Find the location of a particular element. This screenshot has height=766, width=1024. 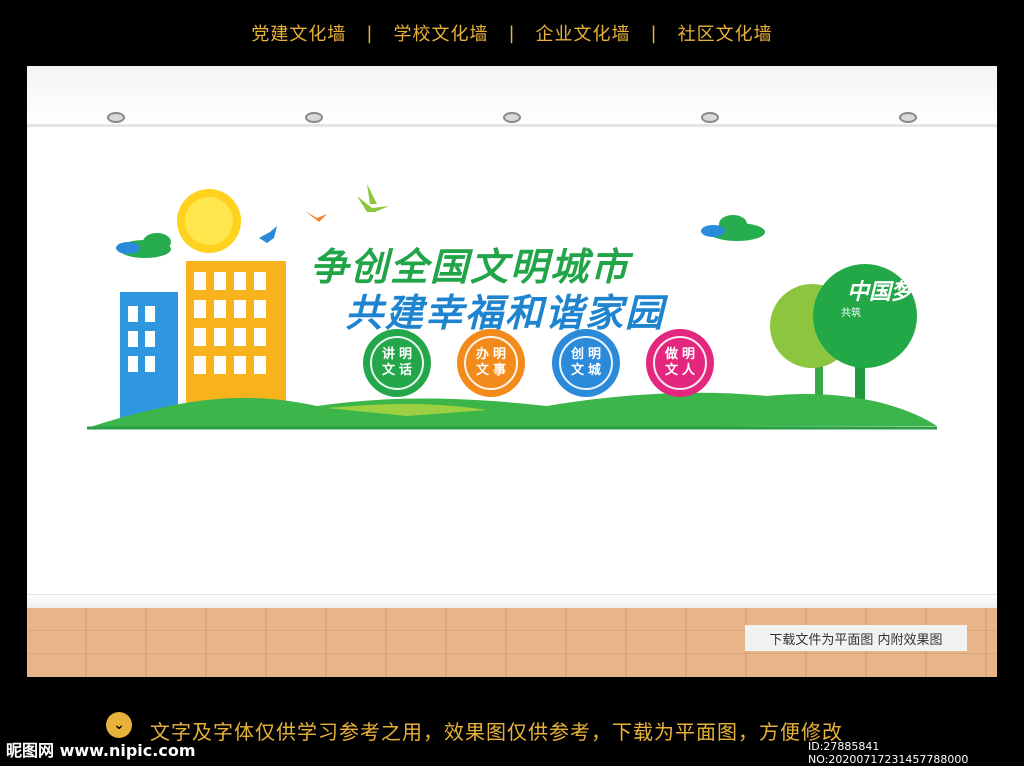

badge-label: 明城 is located at coordinates (594, 362).